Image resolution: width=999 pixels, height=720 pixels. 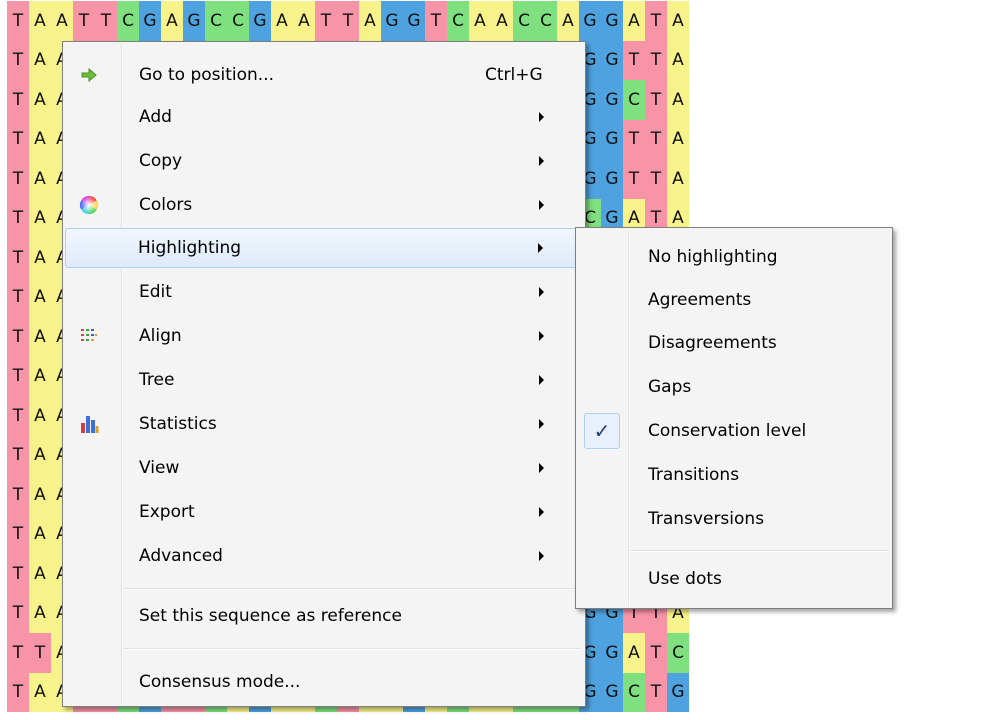 What do you see at coordinates (324, 248) in the screenshot?
I see `menu-item-highlighting: Highlighting` at bounding box center [324, 248].